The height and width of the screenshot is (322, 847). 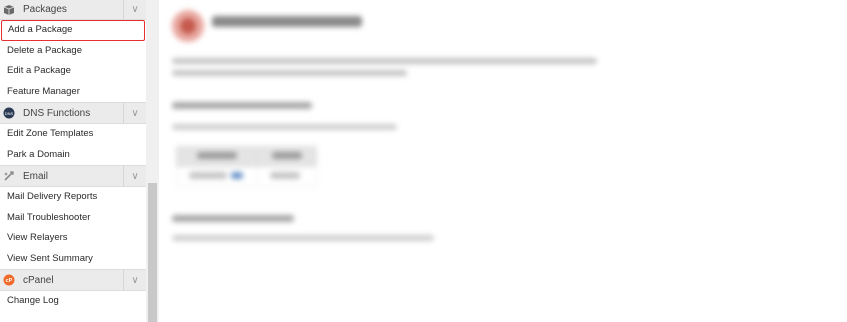 I want to click on sidebar-scrollbar, so click(x=152, y=161).